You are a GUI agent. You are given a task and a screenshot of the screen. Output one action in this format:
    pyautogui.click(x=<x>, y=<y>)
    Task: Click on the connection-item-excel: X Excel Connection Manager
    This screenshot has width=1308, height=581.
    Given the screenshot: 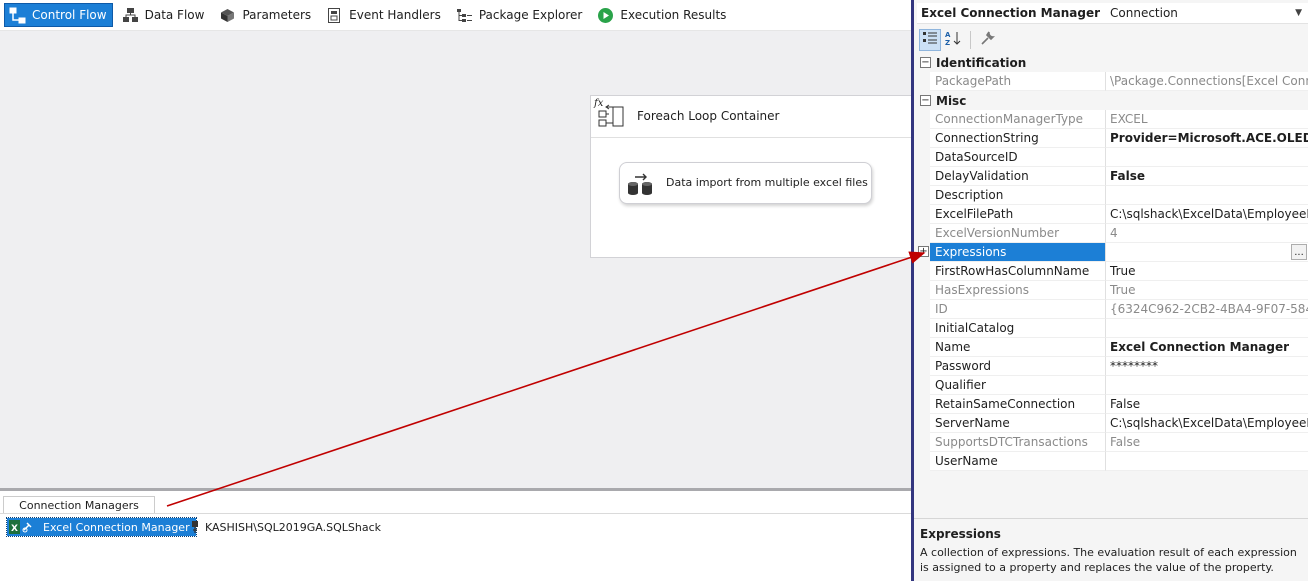 What is the action you would take?
    pyautogui.click(x=101, y=527)
    